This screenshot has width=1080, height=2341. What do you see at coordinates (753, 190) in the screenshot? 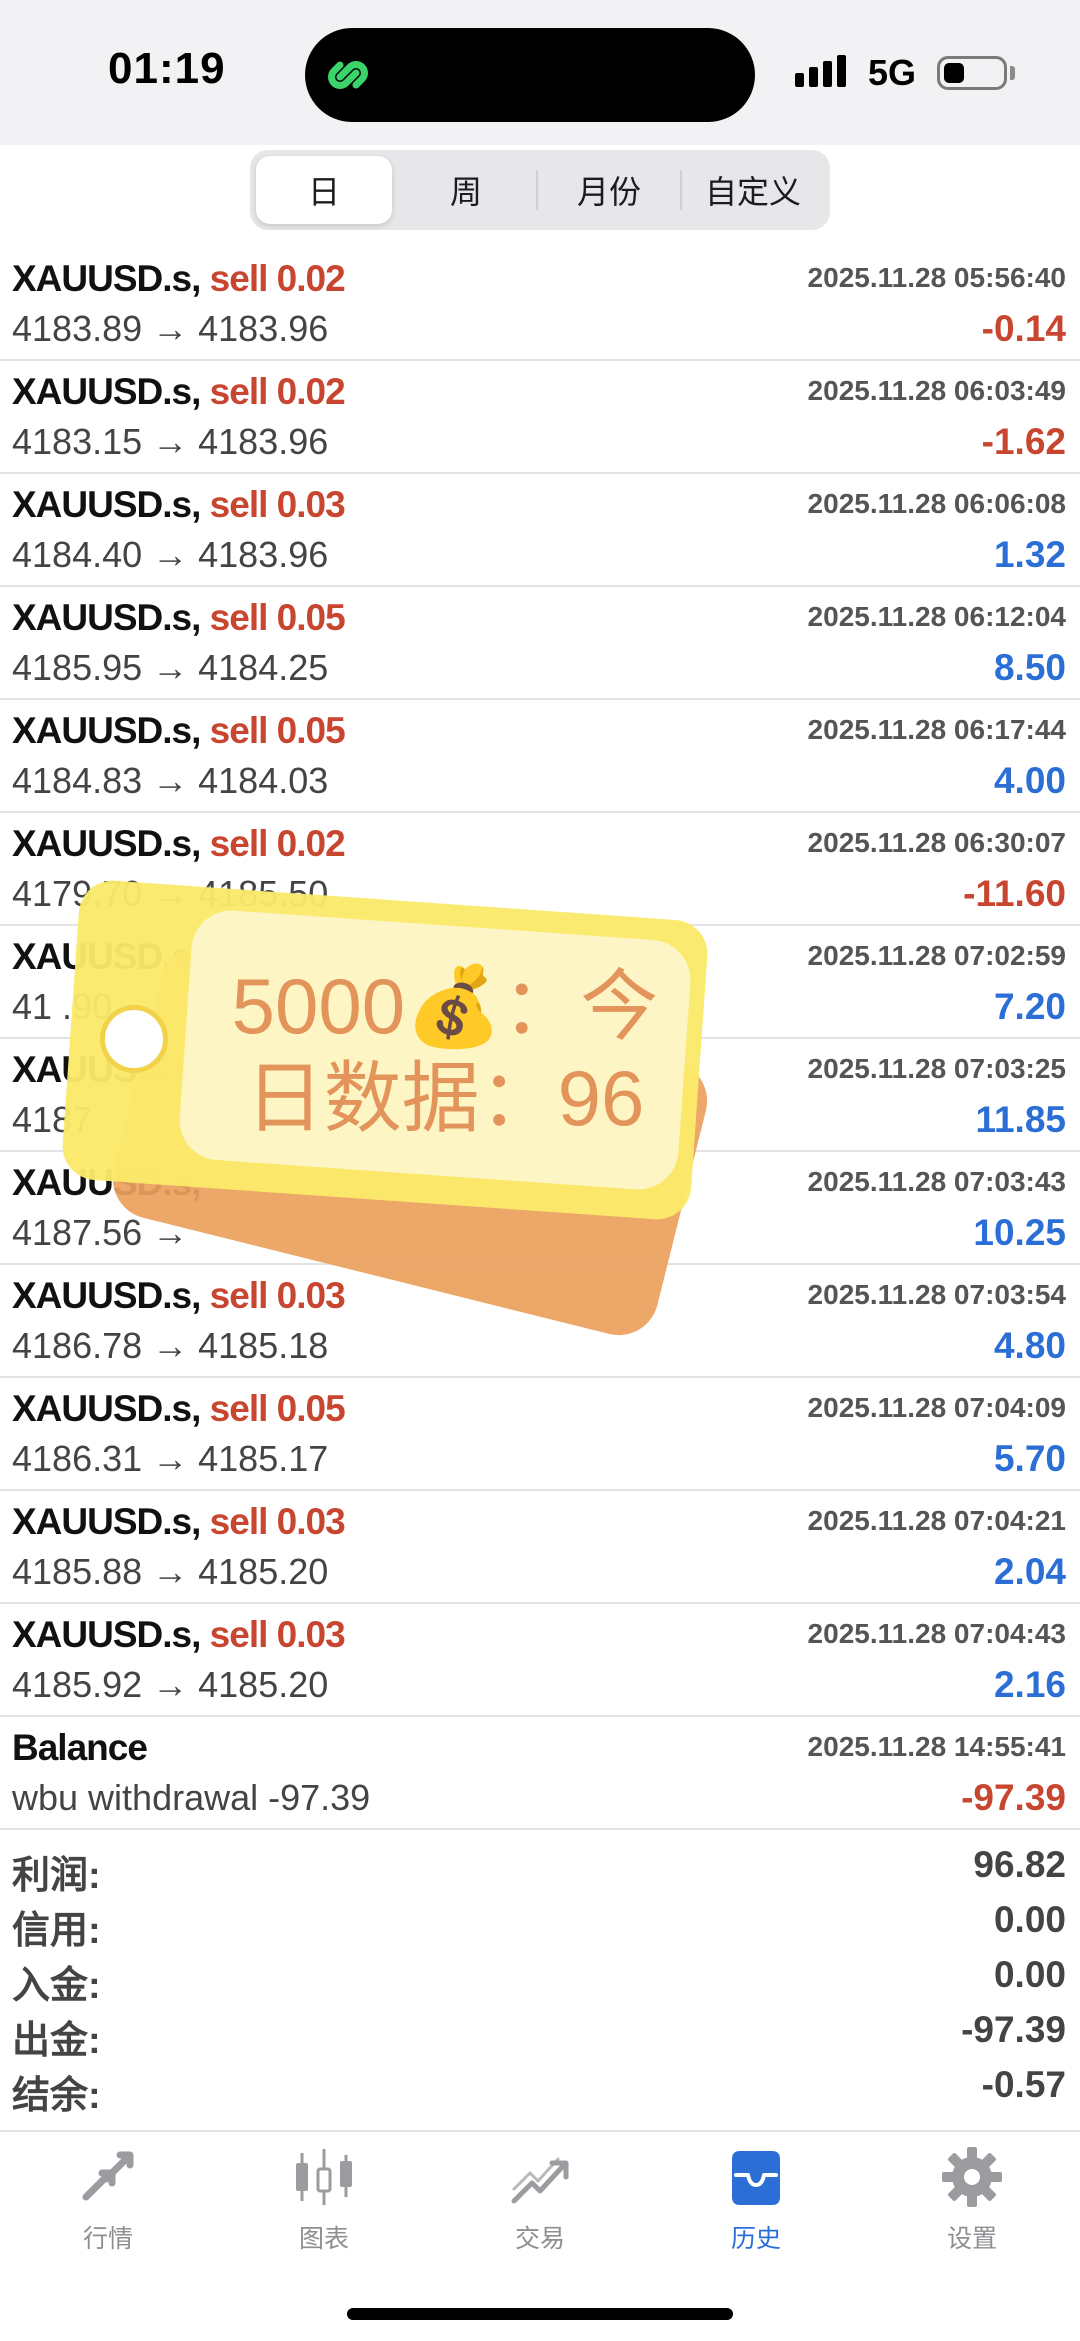
I see `segment-custom: 自定义` at bounding box center [753, 190].